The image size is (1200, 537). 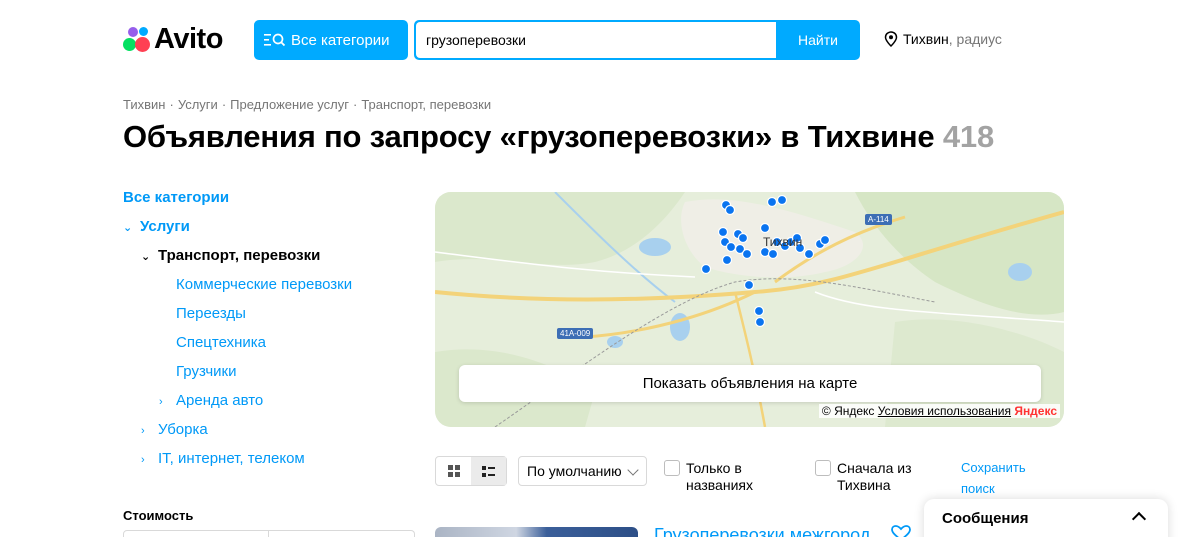 I want to click on breadcrumb-item: Предложение услуг, so click(x=289, y=104).